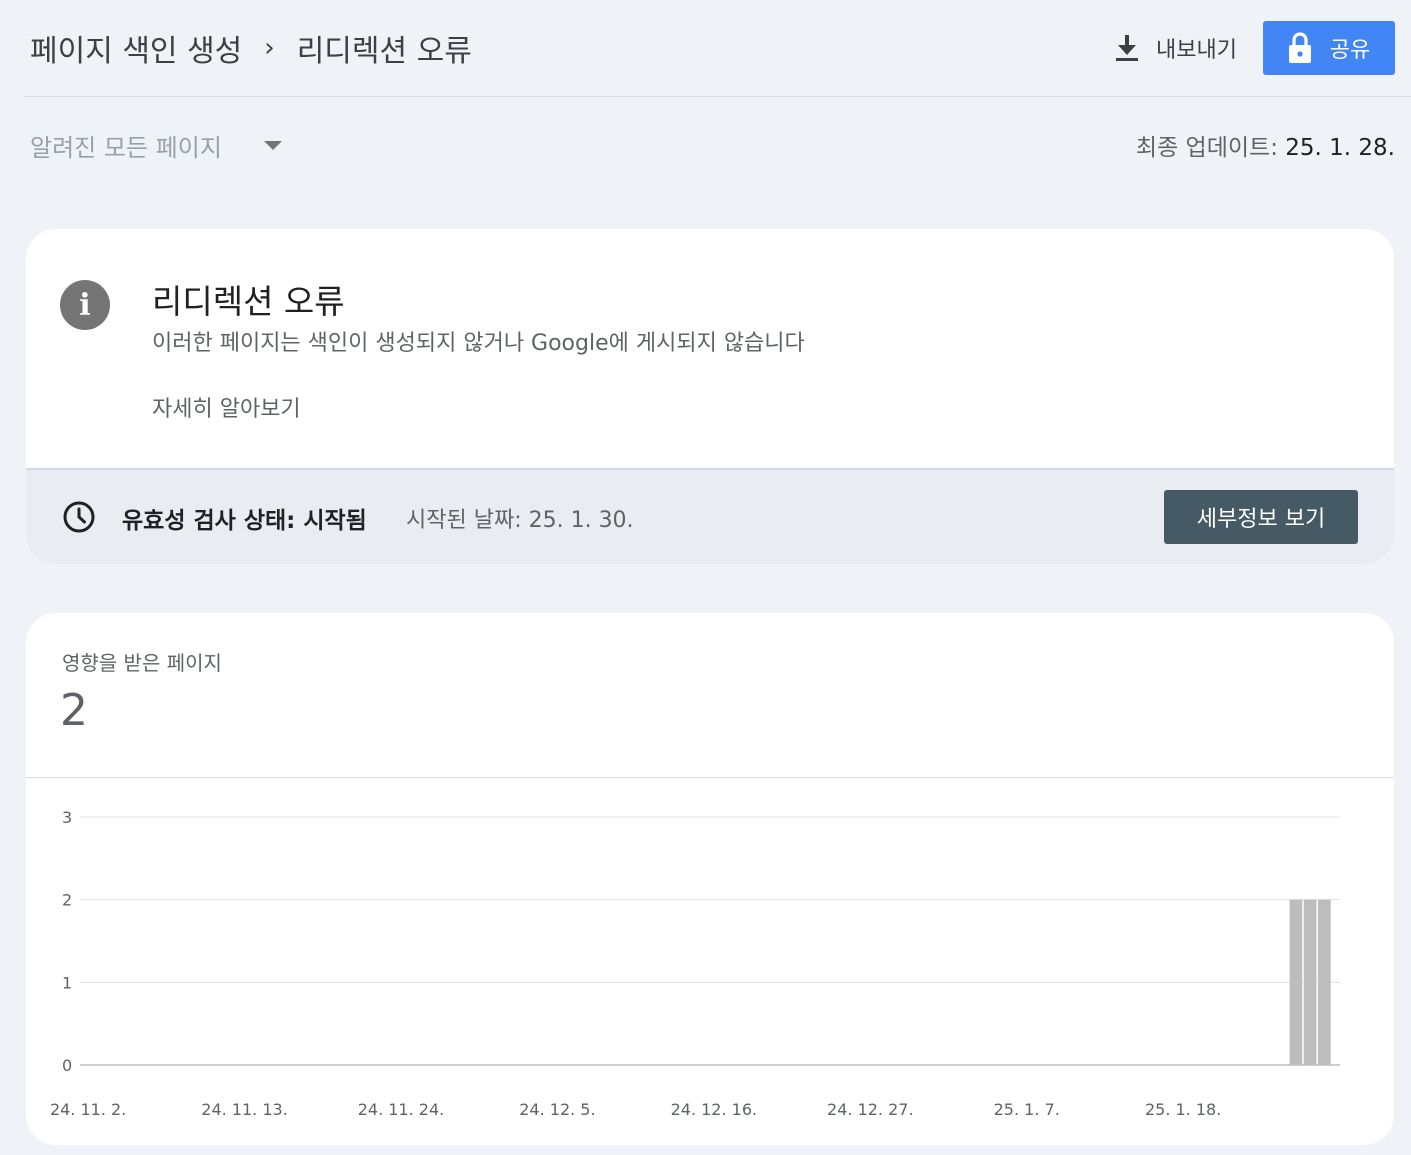 This screenshot has width=1411, height=1155. Describe the element at coordinates (67, 1065) in the screenshot. I see `y-tick-label: 0` at that location.